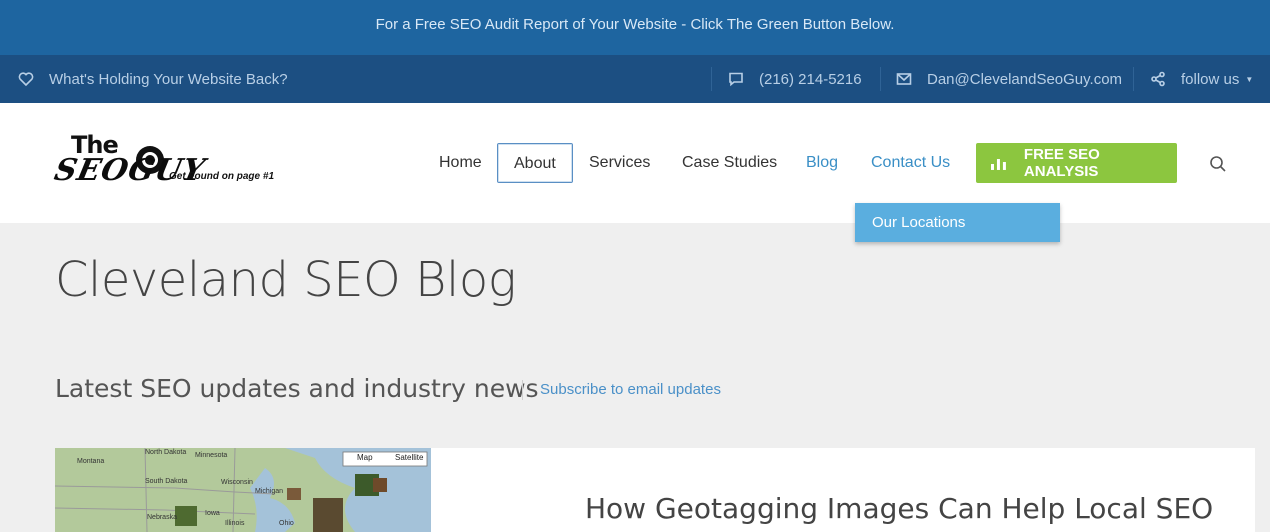 This screenshot has width=1270, height=532. I want to click on caret-down-icon: ▼, so click(1249, 79).